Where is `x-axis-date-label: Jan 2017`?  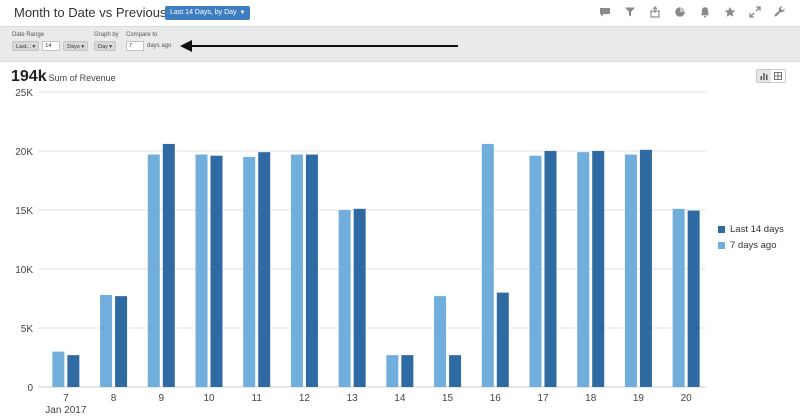 x-axis-date-label: Jan 2017 is located at coordinates (66, 410).